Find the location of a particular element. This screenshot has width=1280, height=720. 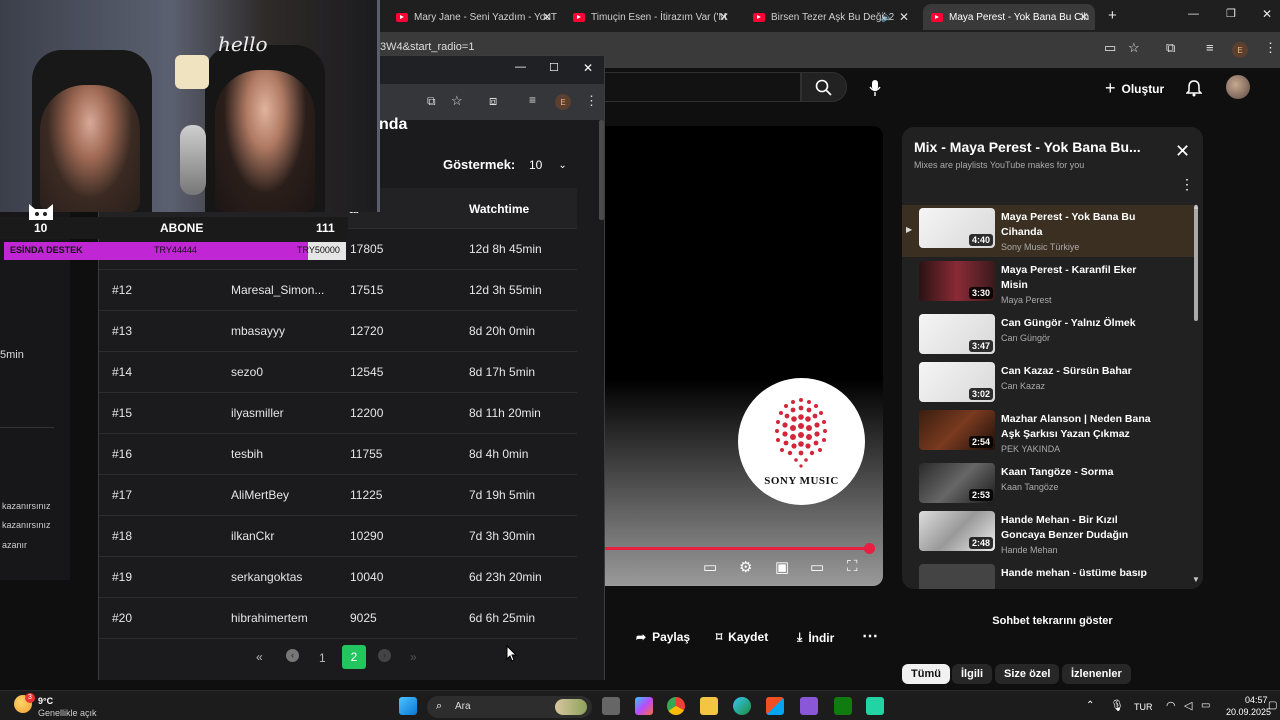

chip-related: İlgili is located at coordinates (972, 674).